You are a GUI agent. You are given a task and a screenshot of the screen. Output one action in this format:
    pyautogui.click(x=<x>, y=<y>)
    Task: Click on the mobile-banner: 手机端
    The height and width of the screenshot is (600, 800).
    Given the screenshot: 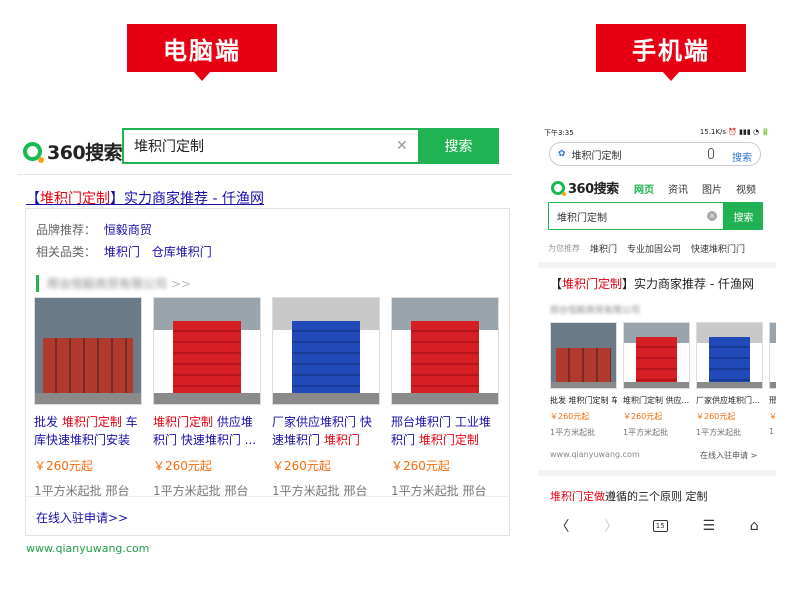 What is the action you would take?
    pyautogui.click(x=671, y=52)
    